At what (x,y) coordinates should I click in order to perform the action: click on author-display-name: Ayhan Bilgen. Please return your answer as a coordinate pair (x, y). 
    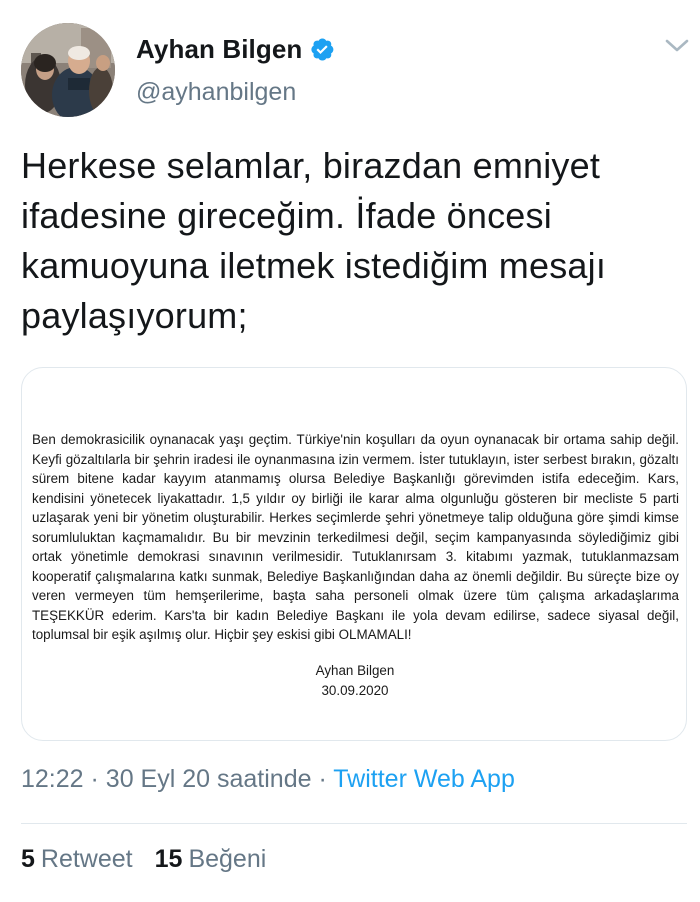
    Looking at the image, I should click on (219, 49).